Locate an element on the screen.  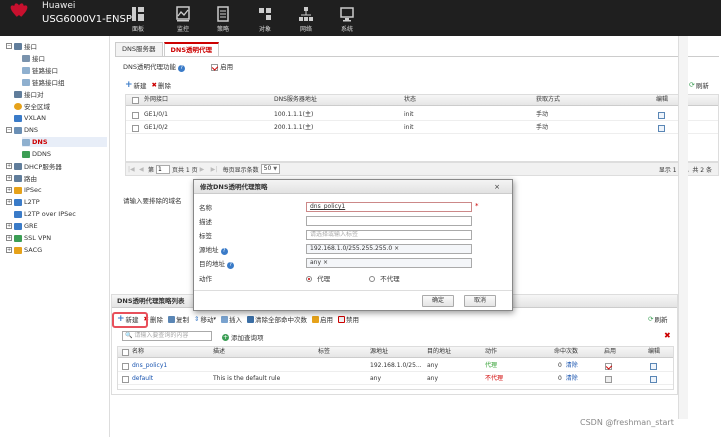
sidebar-label: 链路接口 is located at coordinates (45, 71).